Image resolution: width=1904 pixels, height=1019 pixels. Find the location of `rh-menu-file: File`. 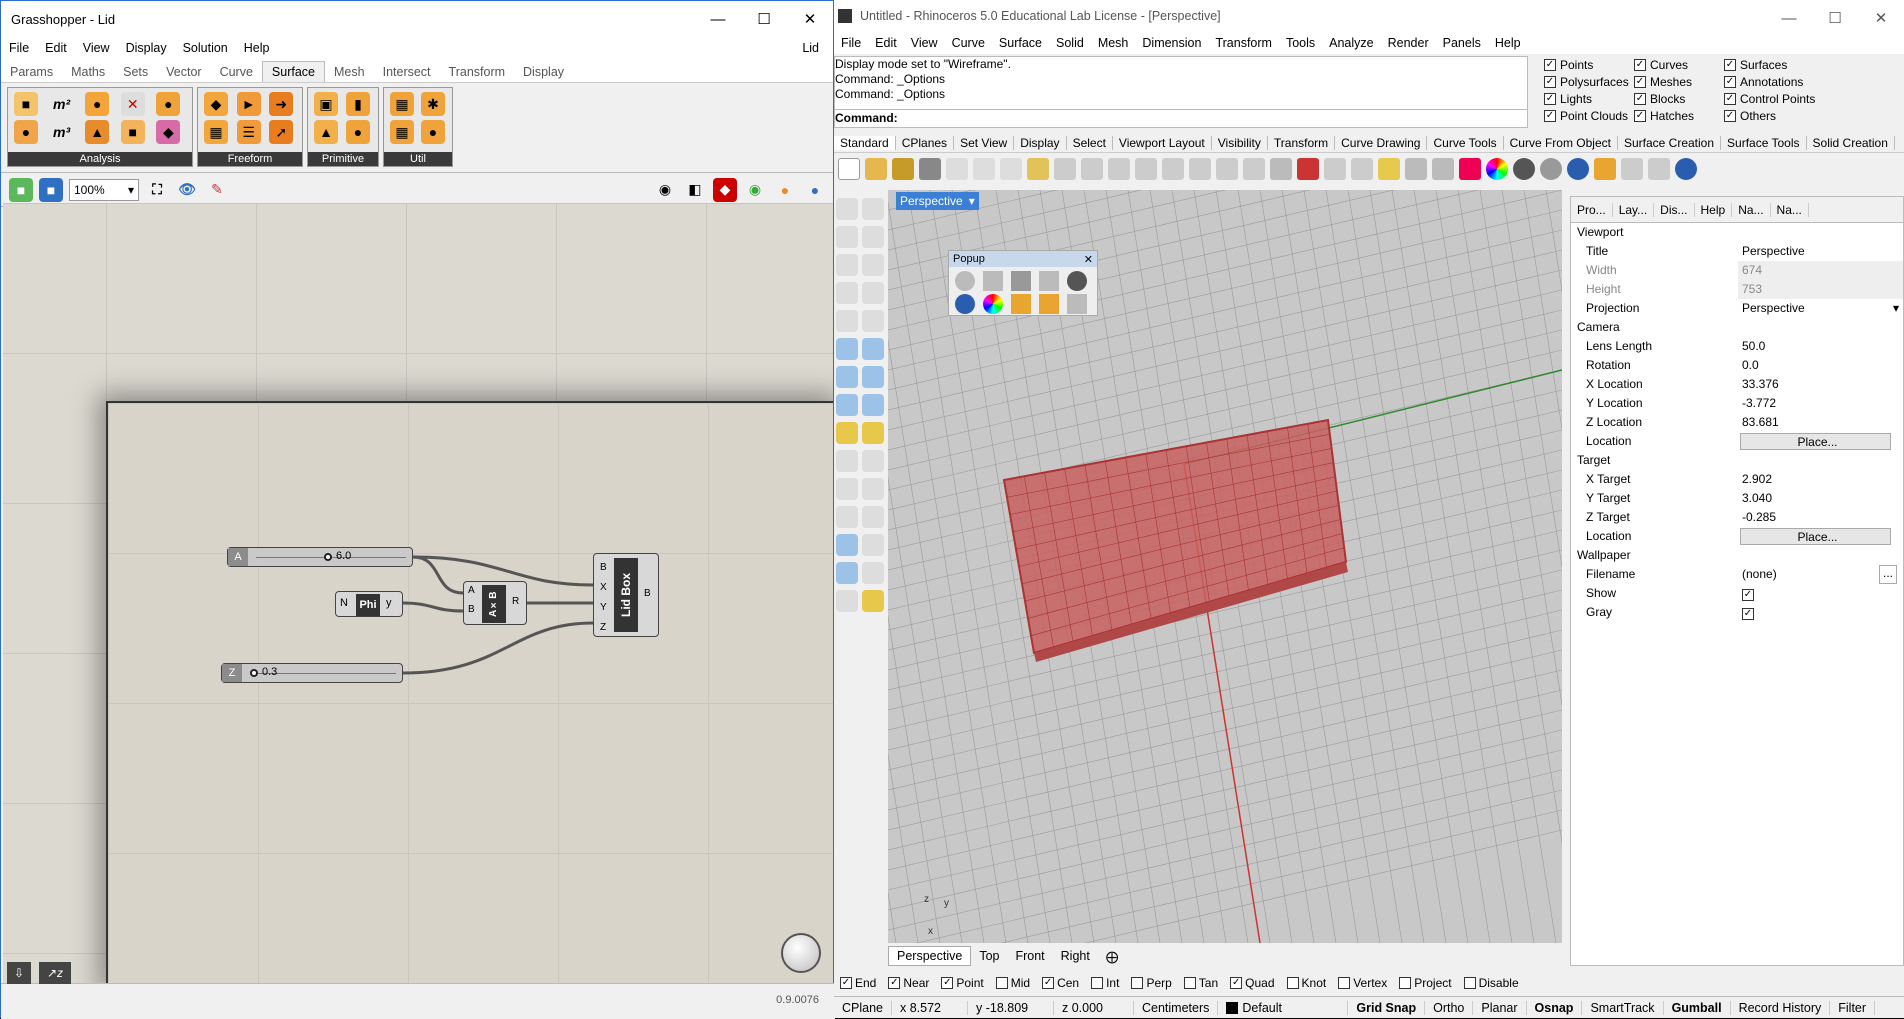

rh-menu-file: File is located at coordinates (851, 43).